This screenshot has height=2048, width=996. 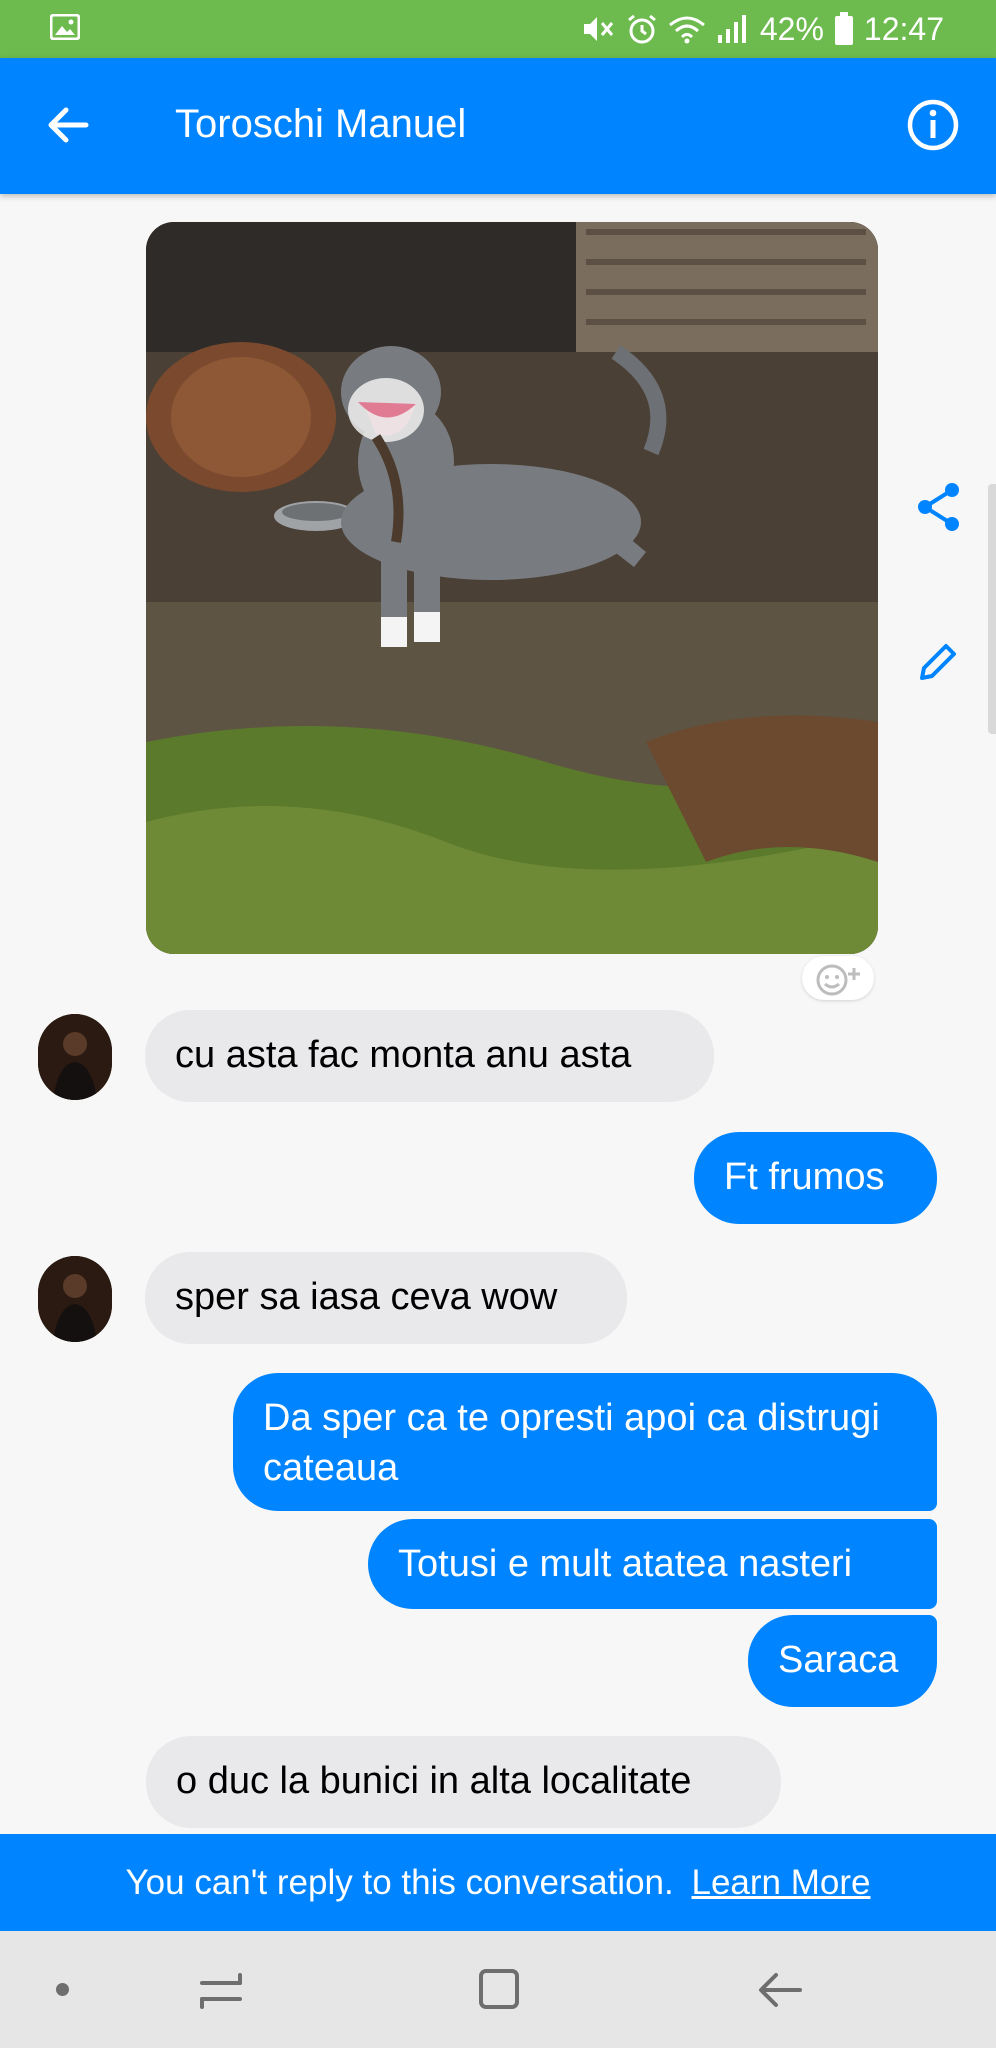 What do you see at coordinates (992, 609) in the screenshot?
I see `scroll-indicator` at bounding box center [992, 609].